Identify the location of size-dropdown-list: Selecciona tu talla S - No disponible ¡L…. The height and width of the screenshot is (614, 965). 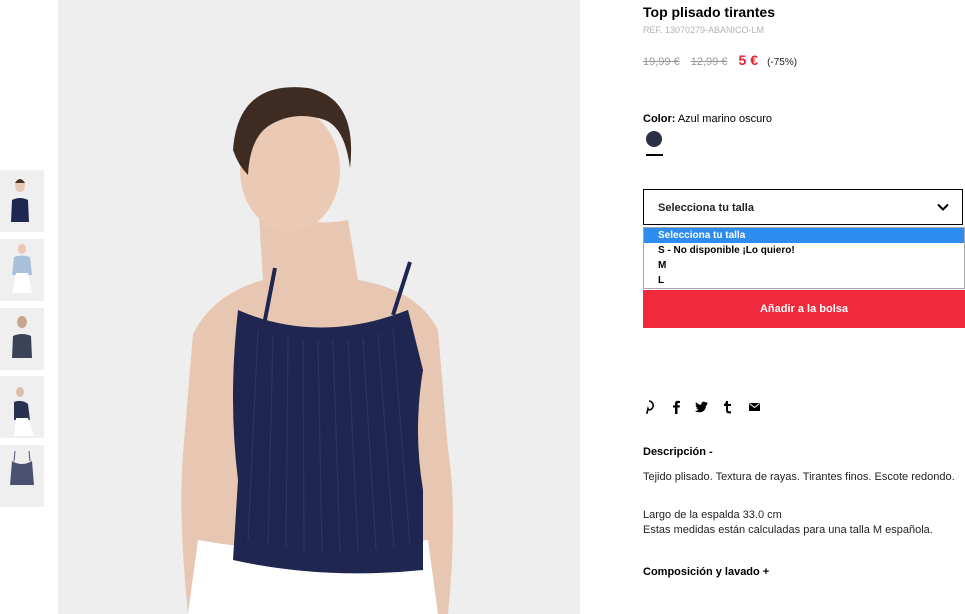
(804, 258).